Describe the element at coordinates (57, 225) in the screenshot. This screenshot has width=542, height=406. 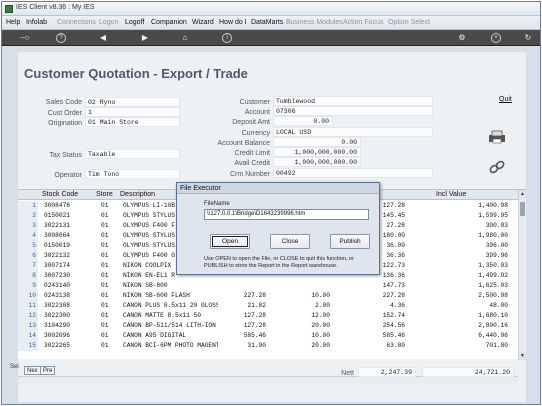
I see `table-cell: 3022131` at that location.